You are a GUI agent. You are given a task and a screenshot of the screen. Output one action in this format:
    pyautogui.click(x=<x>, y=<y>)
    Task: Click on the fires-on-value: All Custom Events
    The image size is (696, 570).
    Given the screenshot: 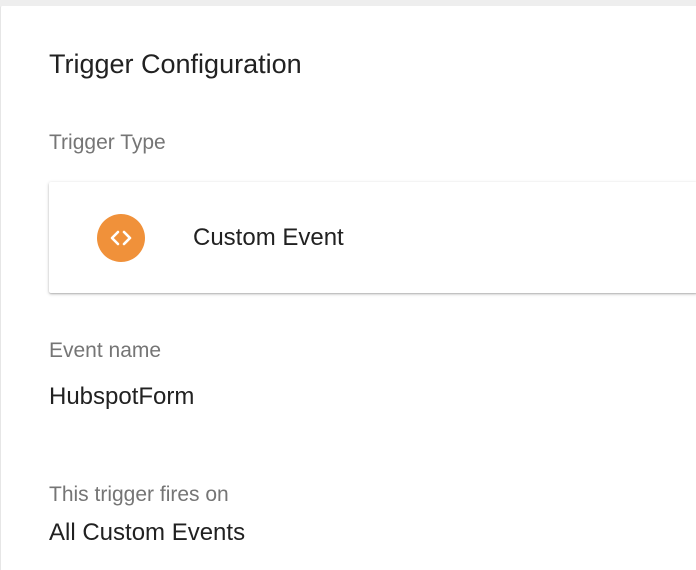 What is the action you would take?
    pyautogui.click(x=147, y=532)
    